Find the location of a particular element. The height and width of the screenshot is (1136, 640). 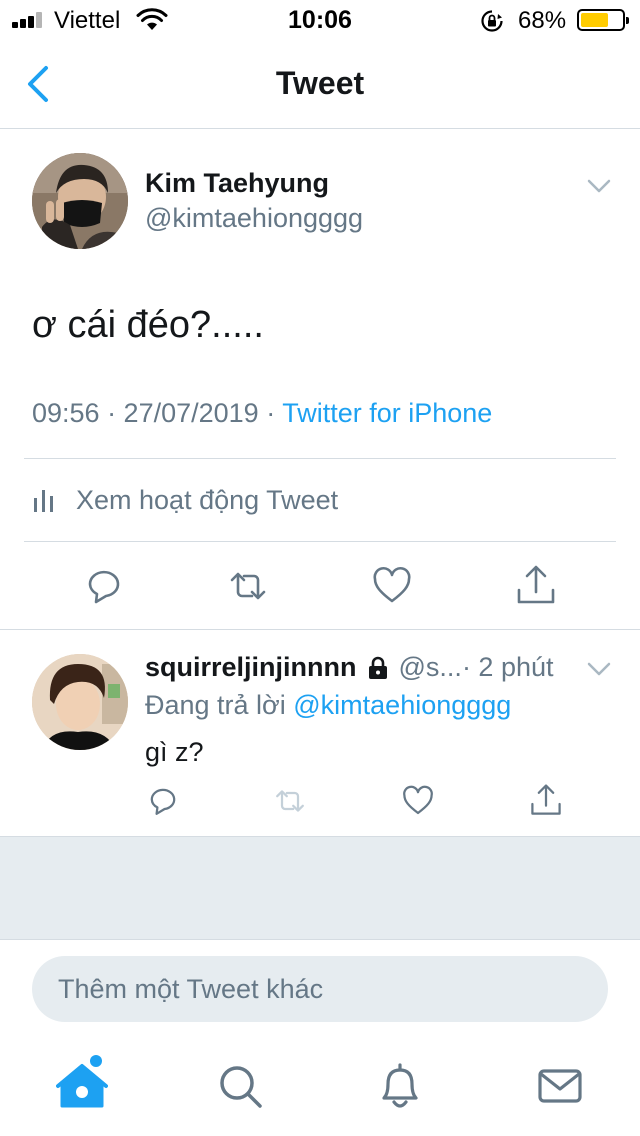

empty-area is located at coordinates (320, 888).